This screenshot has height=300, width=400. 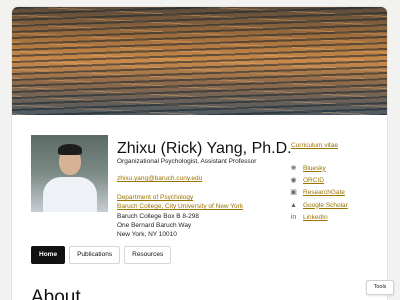 I want to click on researchgate-link: ResearchGate, so click(x=324, y=192).